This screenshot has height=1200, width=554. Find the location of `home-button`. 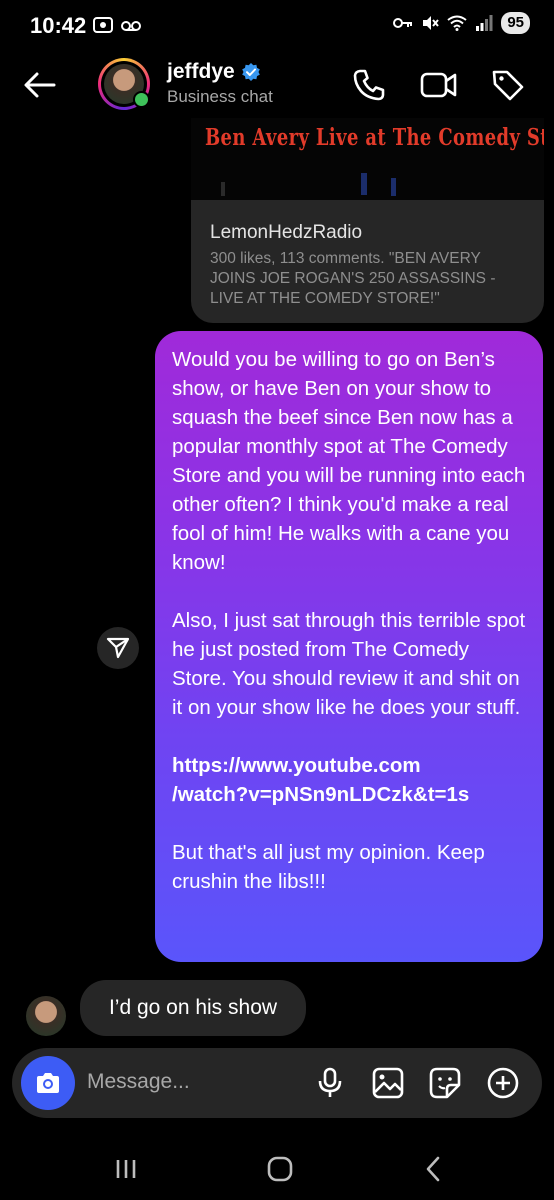

home-button is located at coordinates (280, 1169).